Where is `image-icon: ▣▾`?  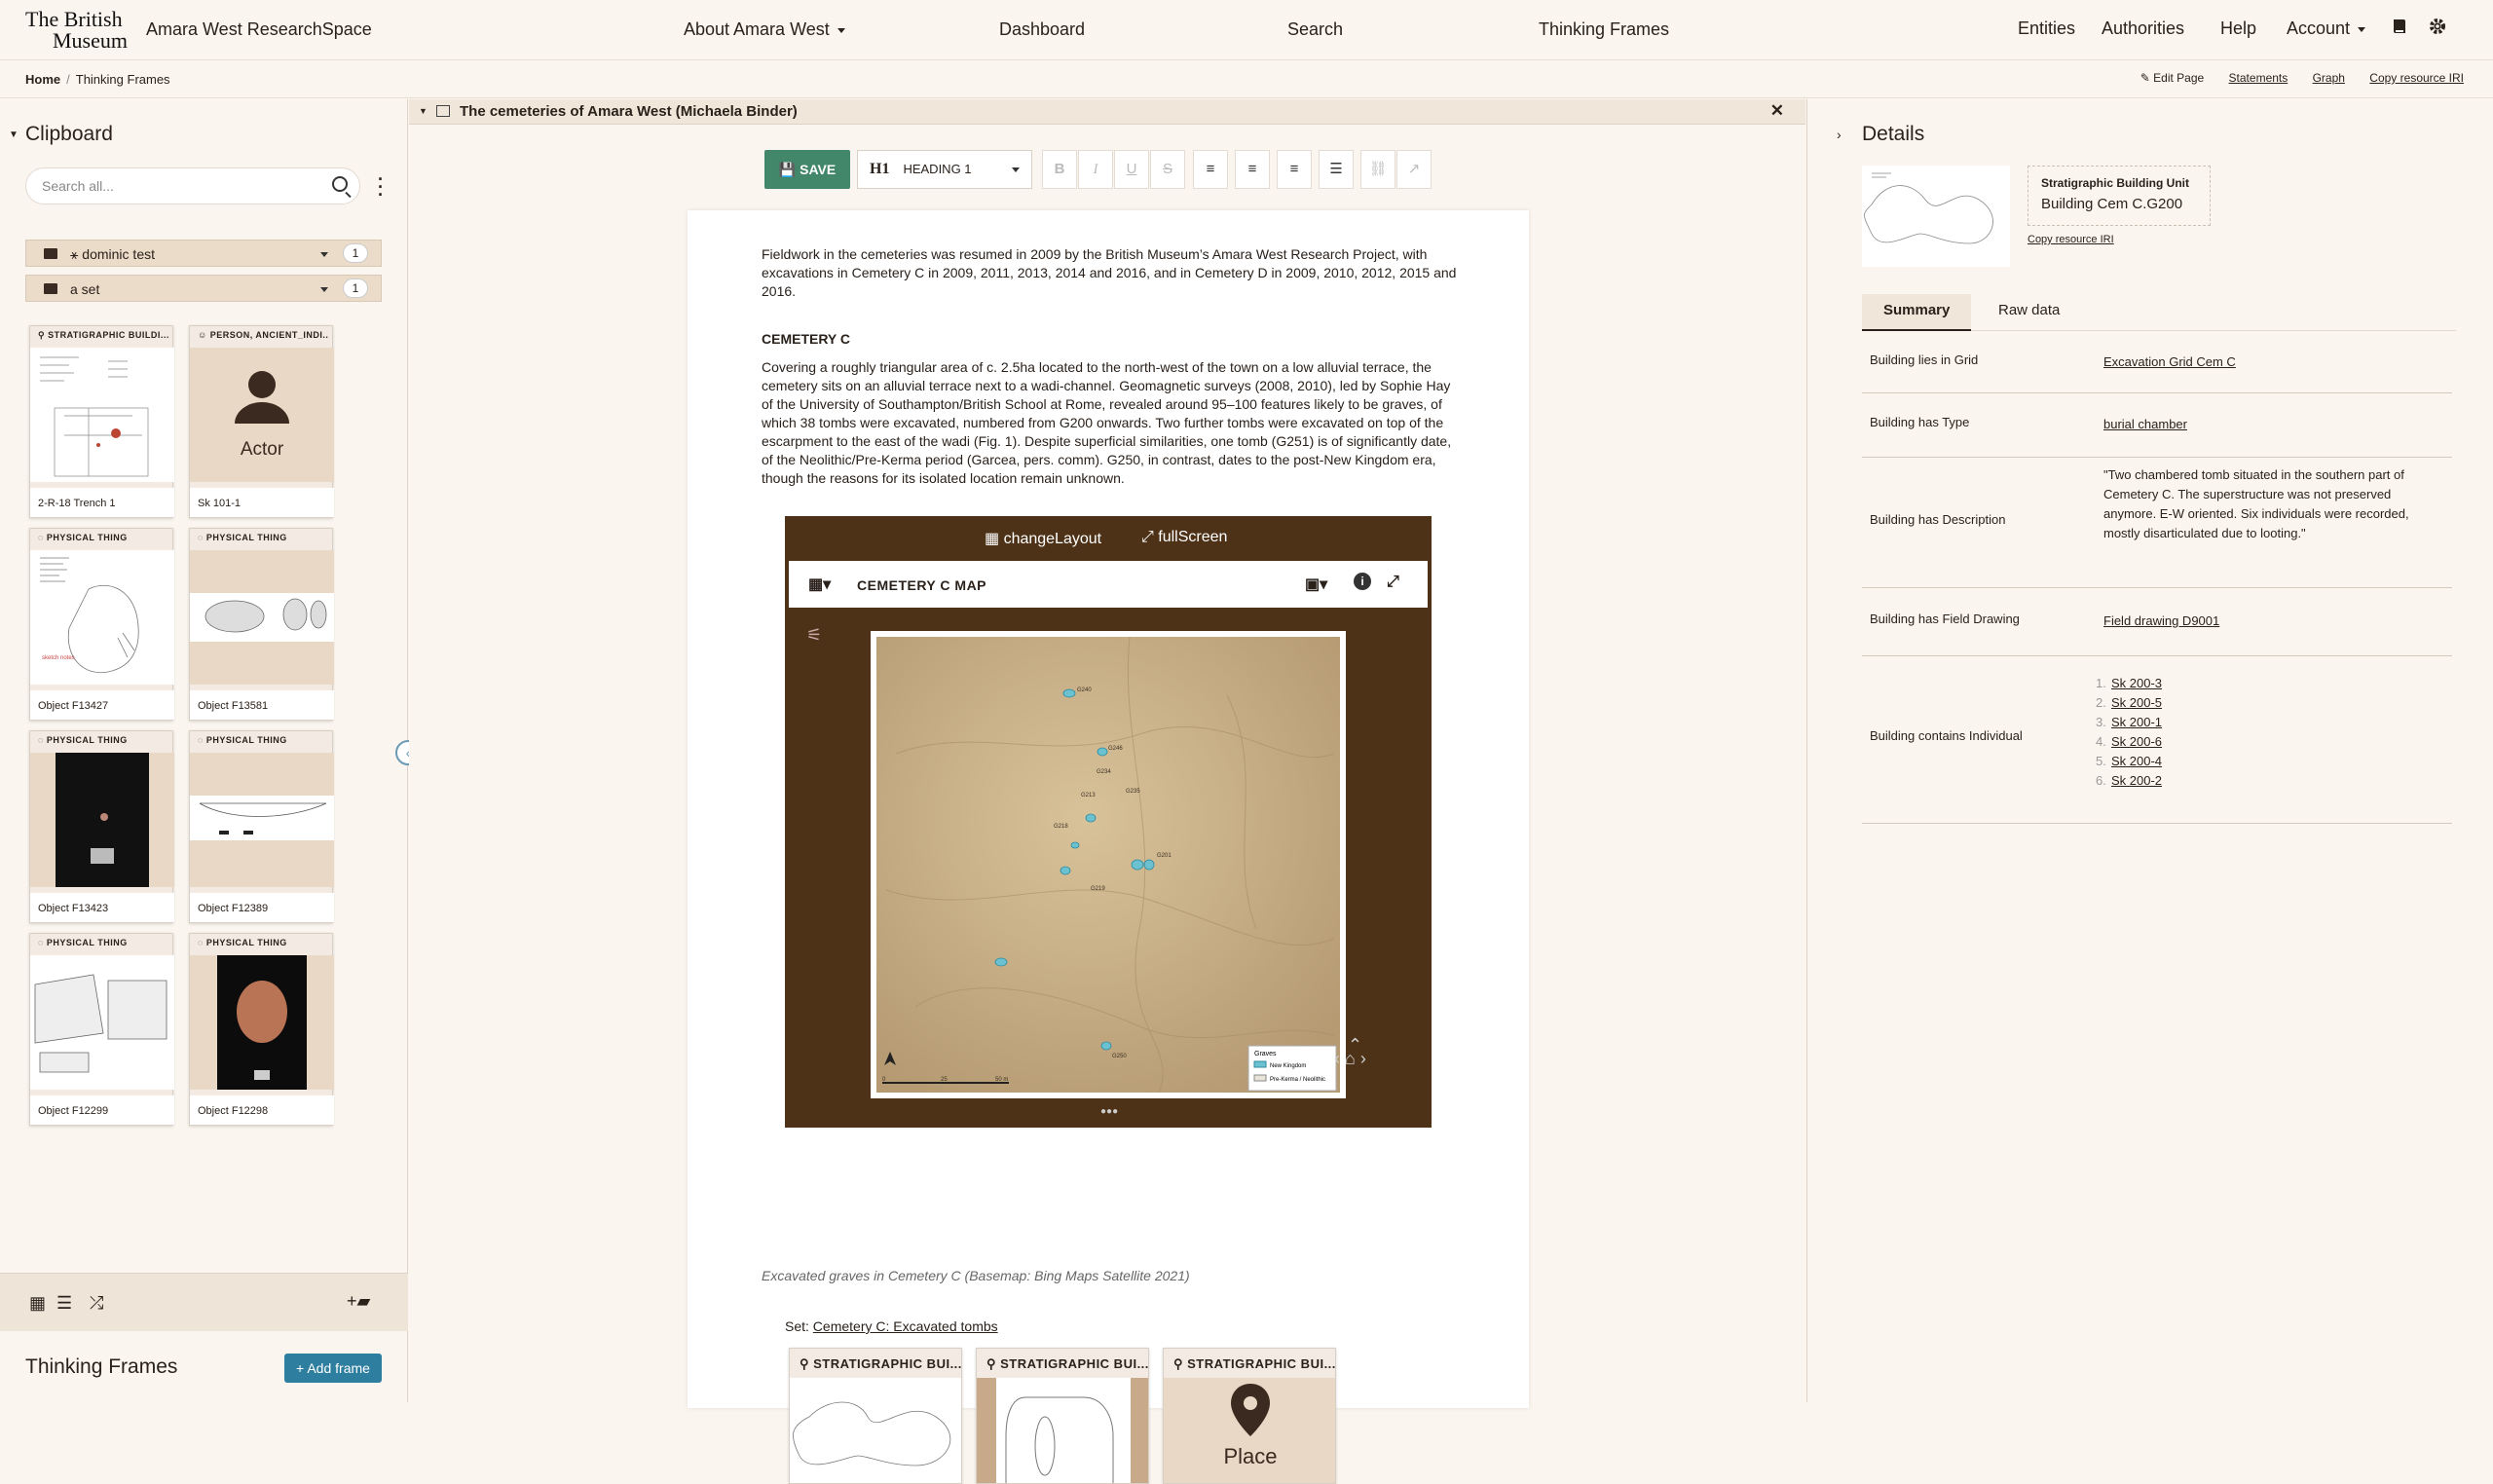
image-icon: ▣▾ is located at coordinates (1316, 584).